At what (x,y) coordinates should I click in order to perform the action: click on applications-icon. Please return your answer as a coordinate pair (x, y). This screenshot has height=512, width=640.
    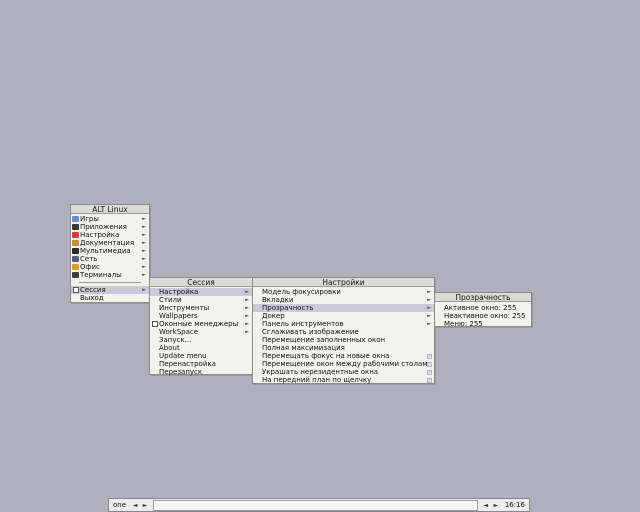
    Looking at the image, I should click on (75, 227).